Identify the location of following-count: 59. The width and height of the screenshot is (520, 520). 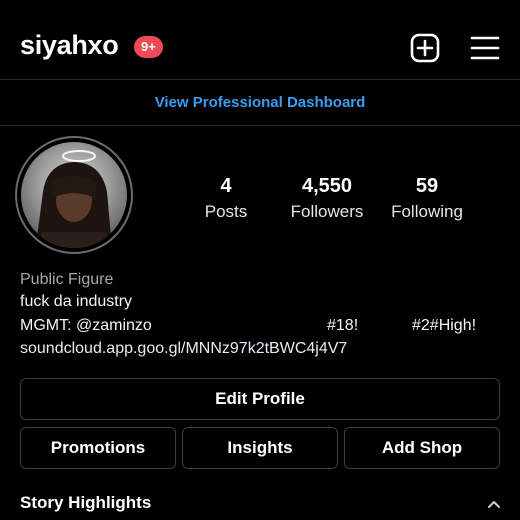
(427, 186).